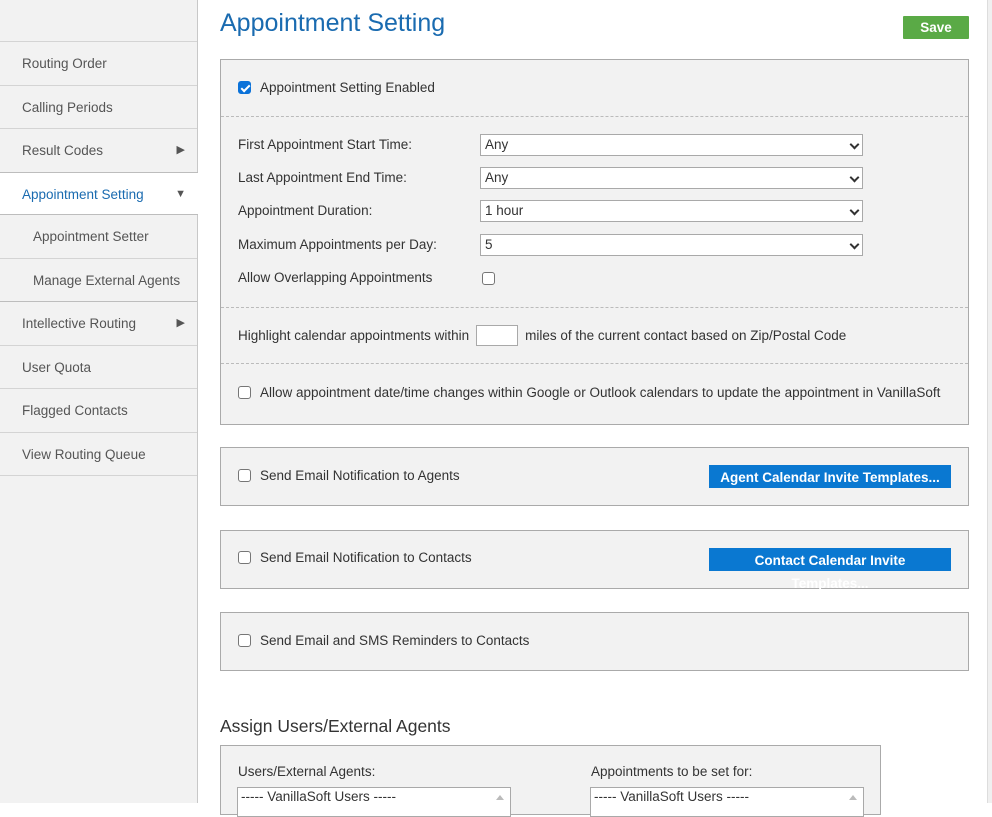 The height and width of the screenshot is (817, 992). What do you see at coordinates (305, 210) in the screenshot?
I see `duration-label: Appointment Duration:` at bounding box center [305, 210].